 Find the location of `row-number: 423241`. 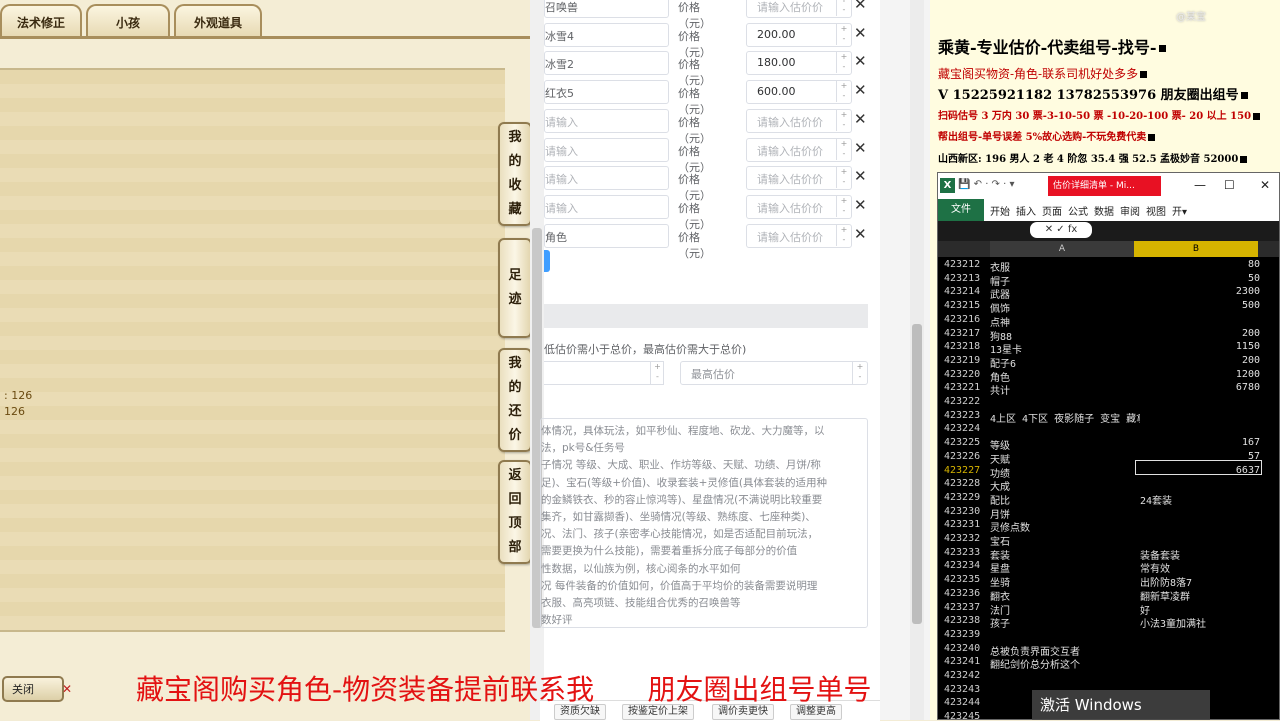

row-number: 423241 is located at coordinates (967, 661).